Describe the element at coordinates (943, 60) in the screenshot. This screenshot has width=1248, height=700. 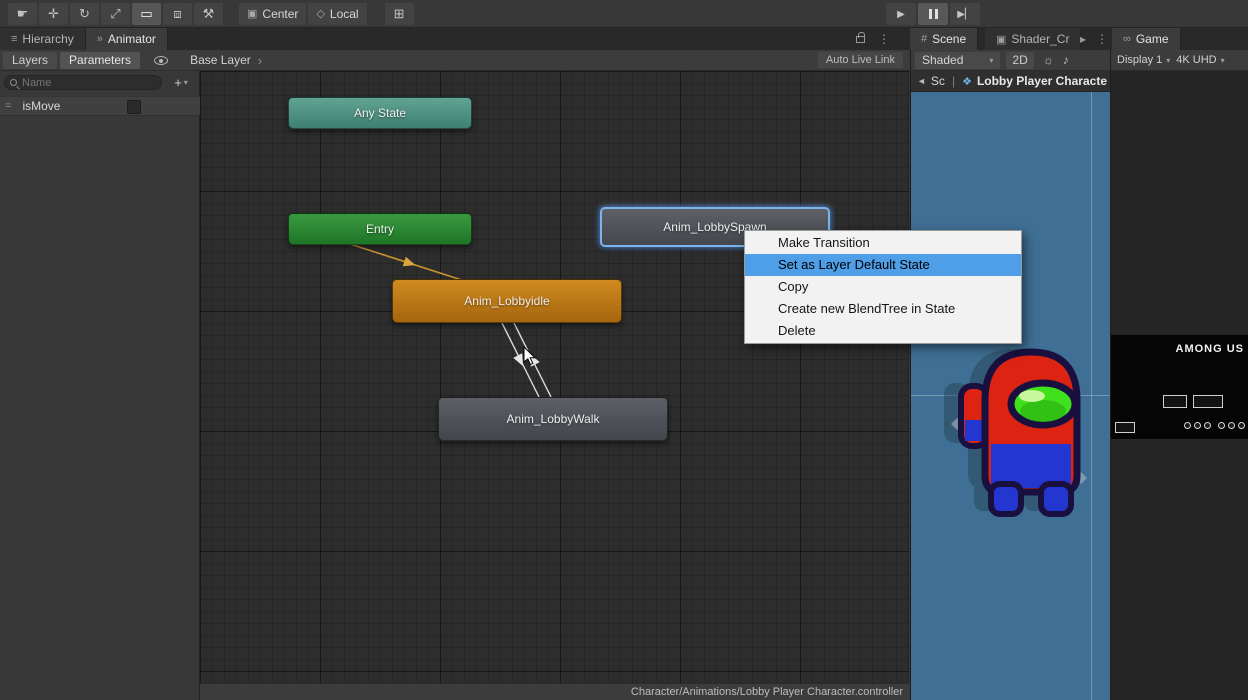
I see `shaded-label: Shaded` at that location.